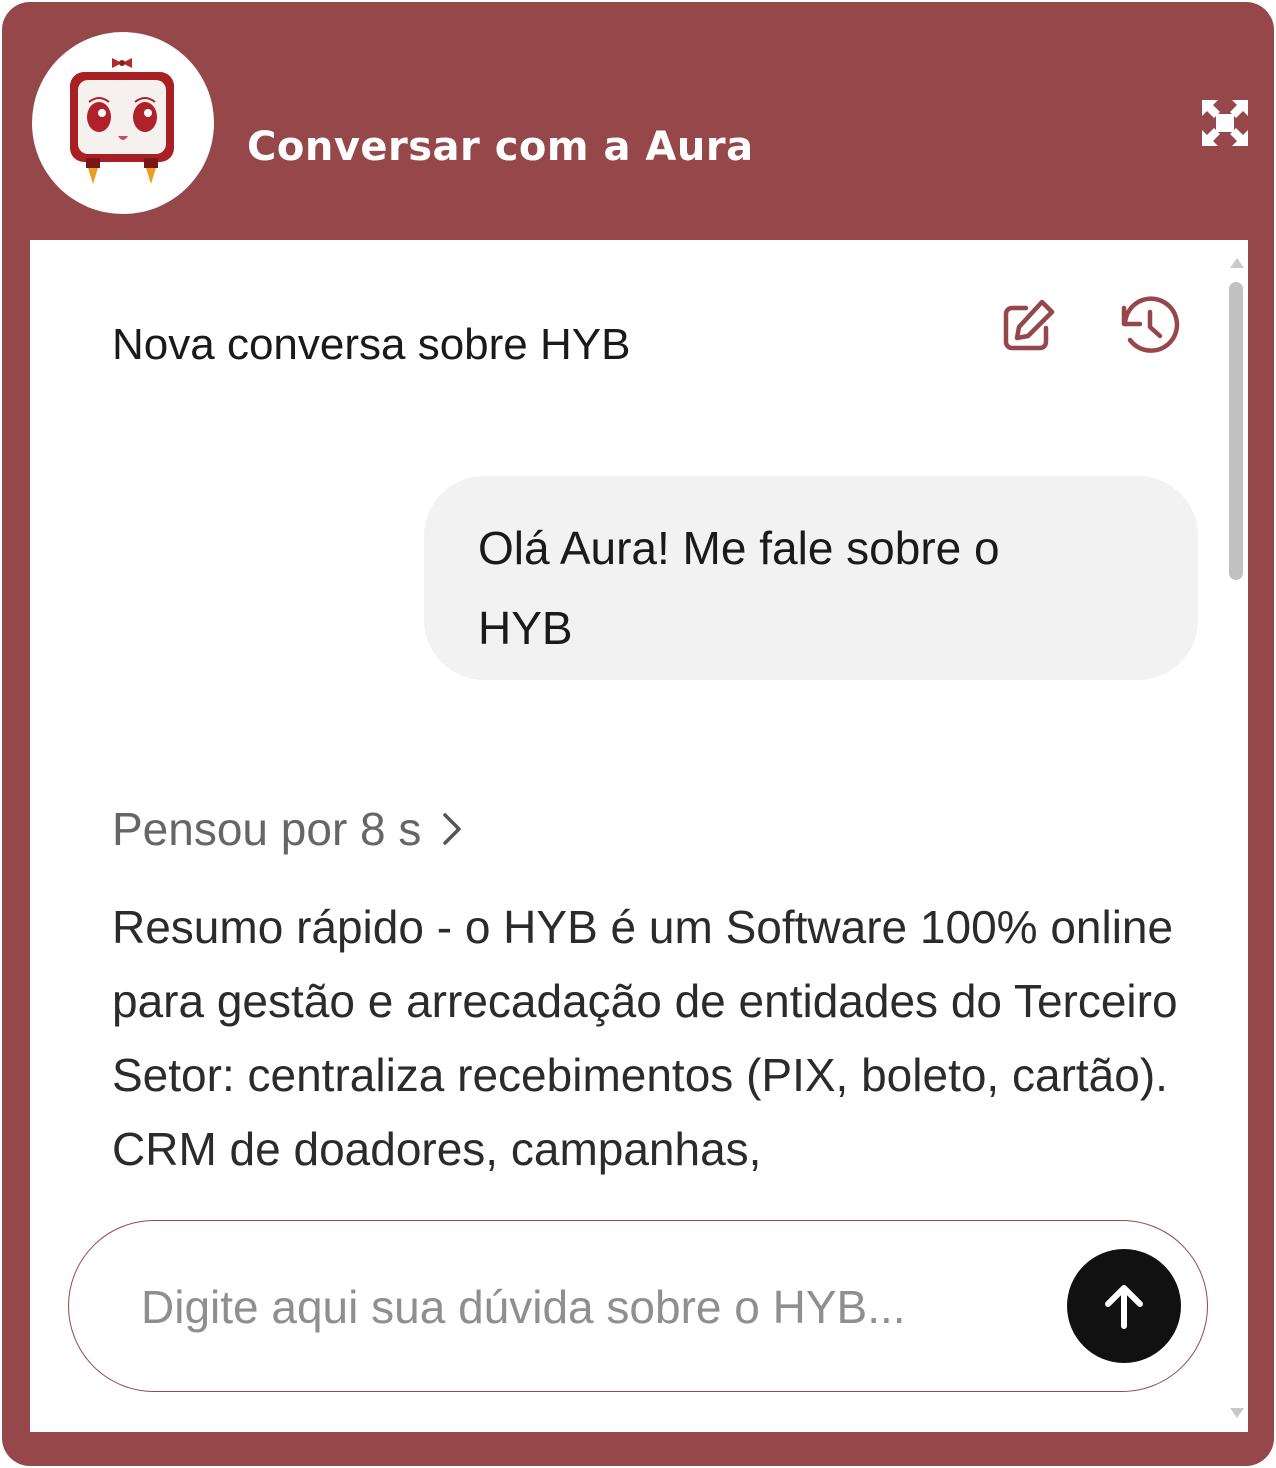 This screenshot has width=1276, height=1468. I want to click on robot-avatar-icon, so click(122, 121).